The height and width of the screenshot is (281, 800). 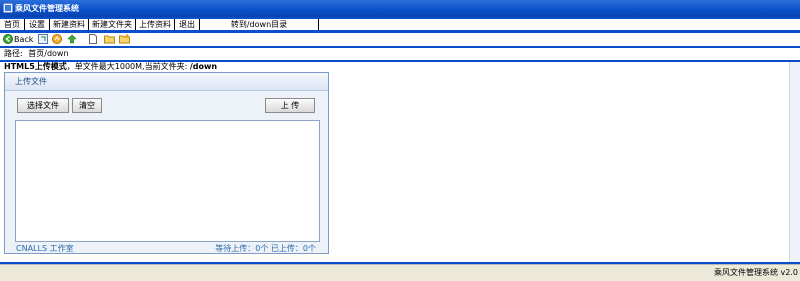 What do you see at coordinates (400, 39) in the screenshot?
I see `toolbar: Back` at bounding box center [400, 39].